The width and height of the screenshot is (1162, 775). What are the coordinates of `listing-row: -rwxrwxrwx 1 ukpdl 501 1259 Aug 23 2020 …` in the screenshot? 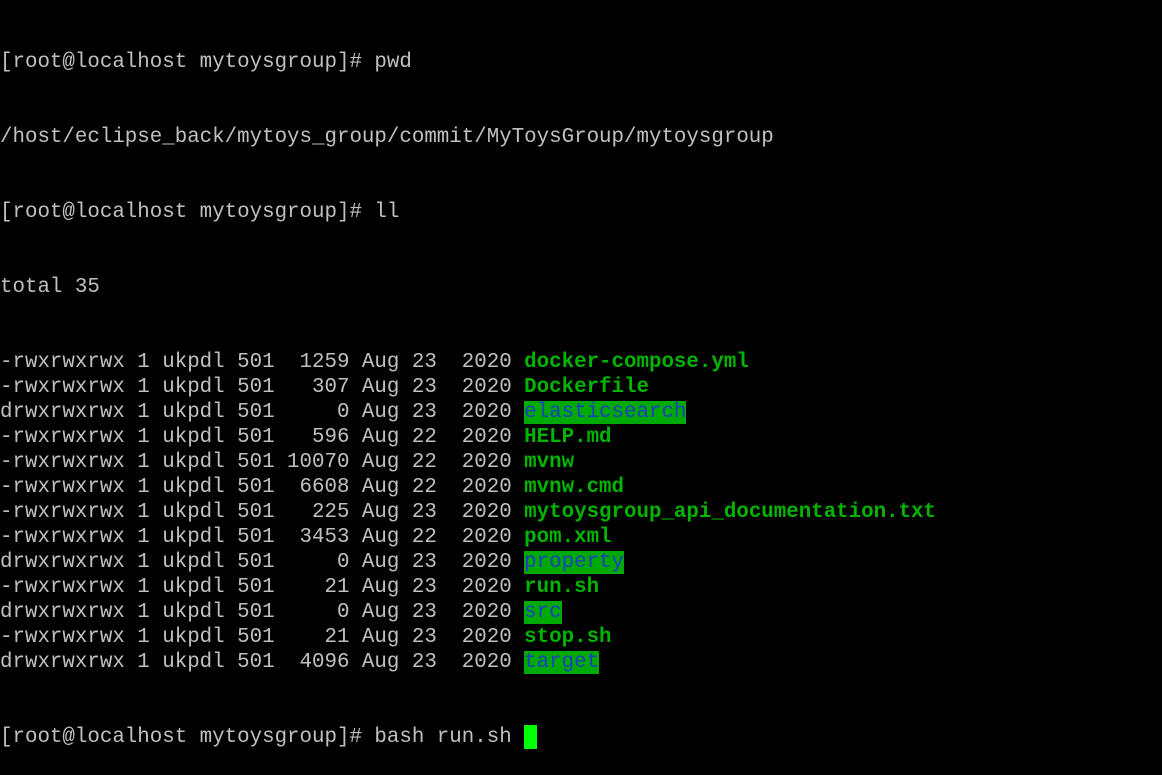 It's located at (581, 362).